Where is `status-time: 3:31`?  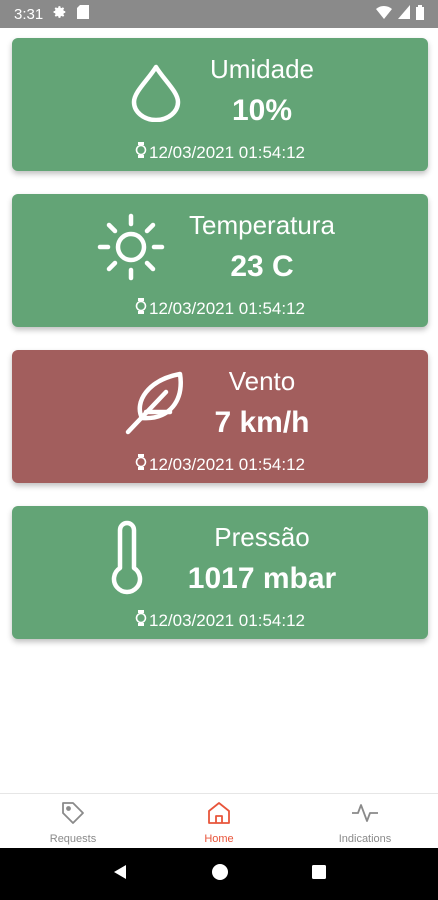
status-time: 3:31 is located at coordinates (29, 14).